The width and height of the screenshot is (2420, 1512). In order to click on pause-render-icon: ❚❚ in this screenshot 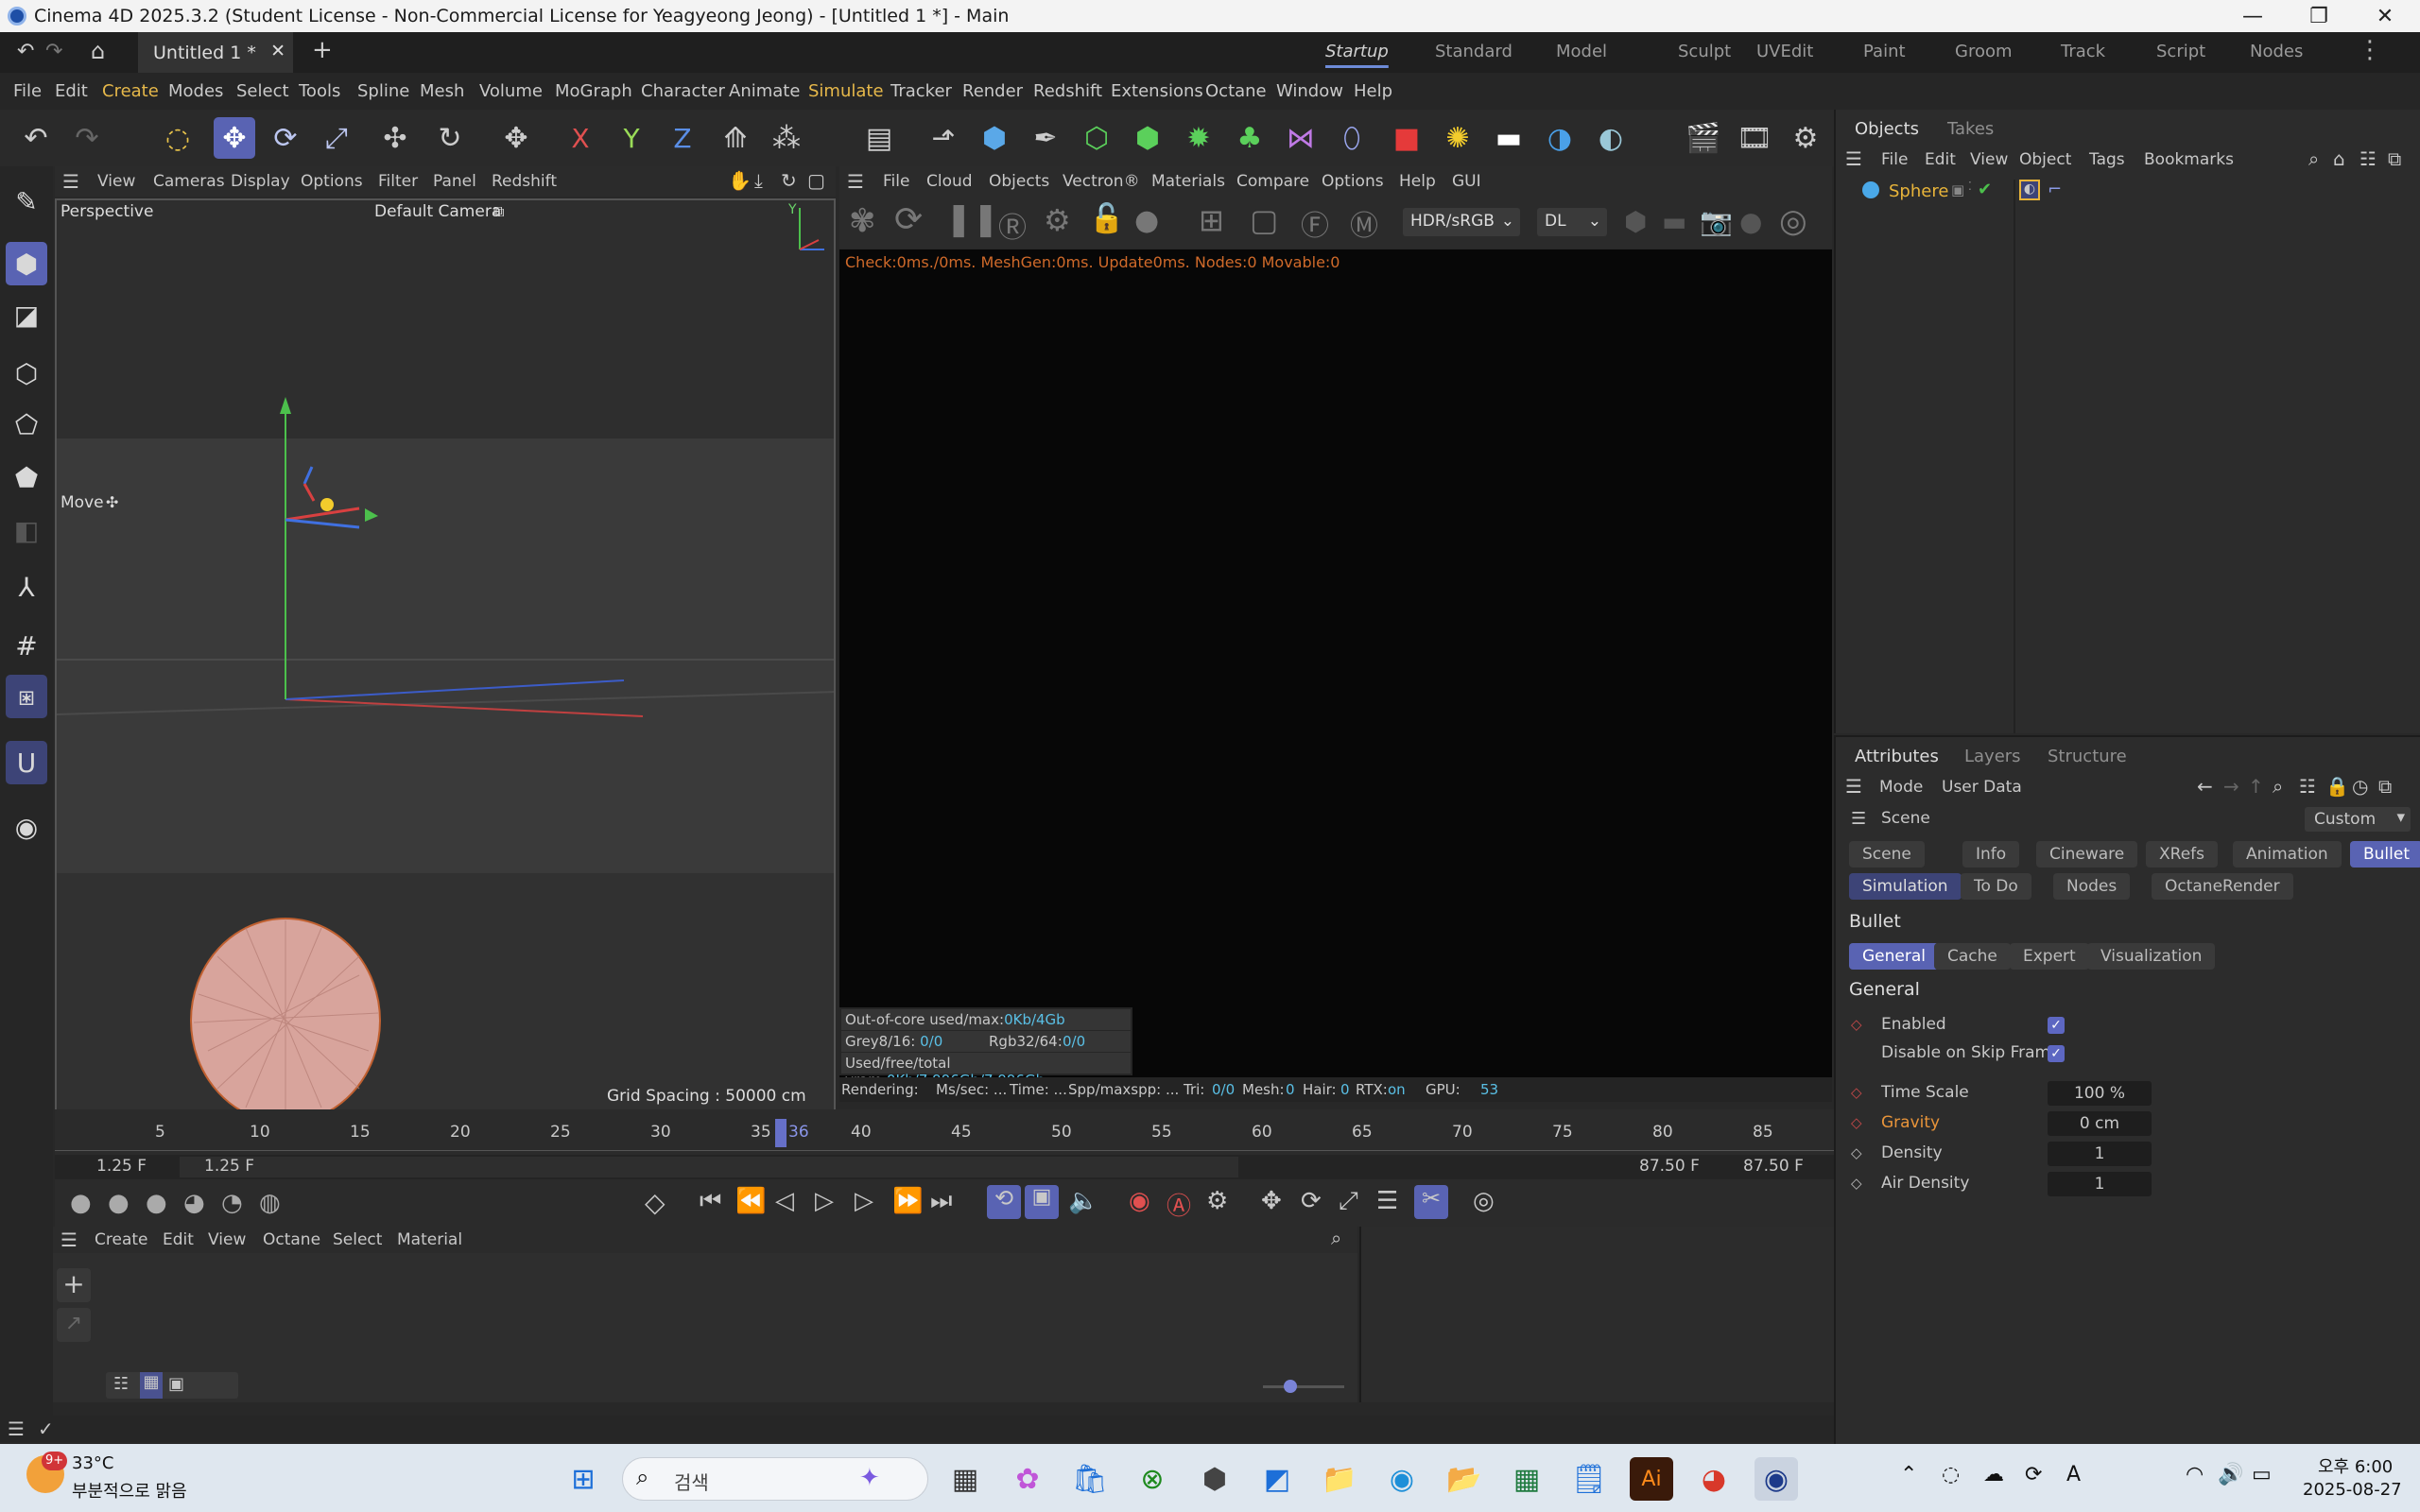, I will do `click(972, 219)`.